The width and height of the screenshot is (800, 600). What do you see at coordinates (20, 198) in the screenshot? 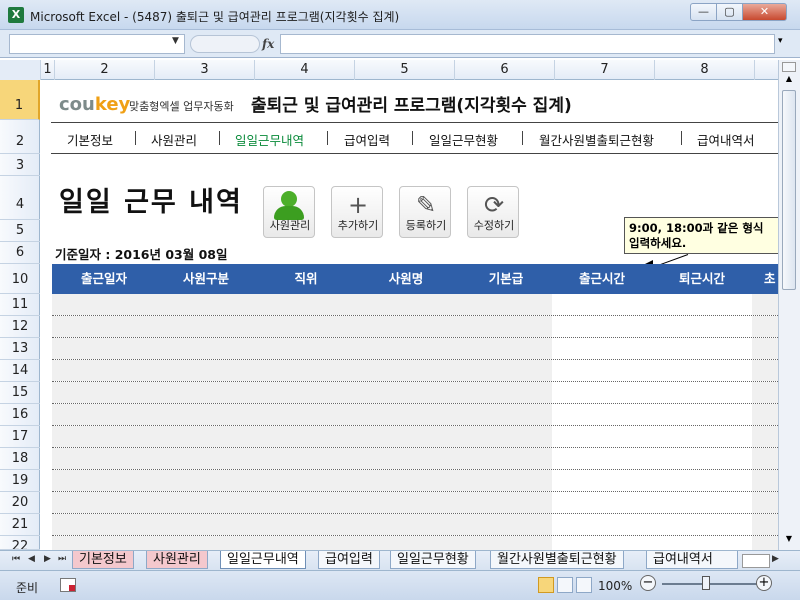
I see `row-header: 4` at bounding box center [20, 198].